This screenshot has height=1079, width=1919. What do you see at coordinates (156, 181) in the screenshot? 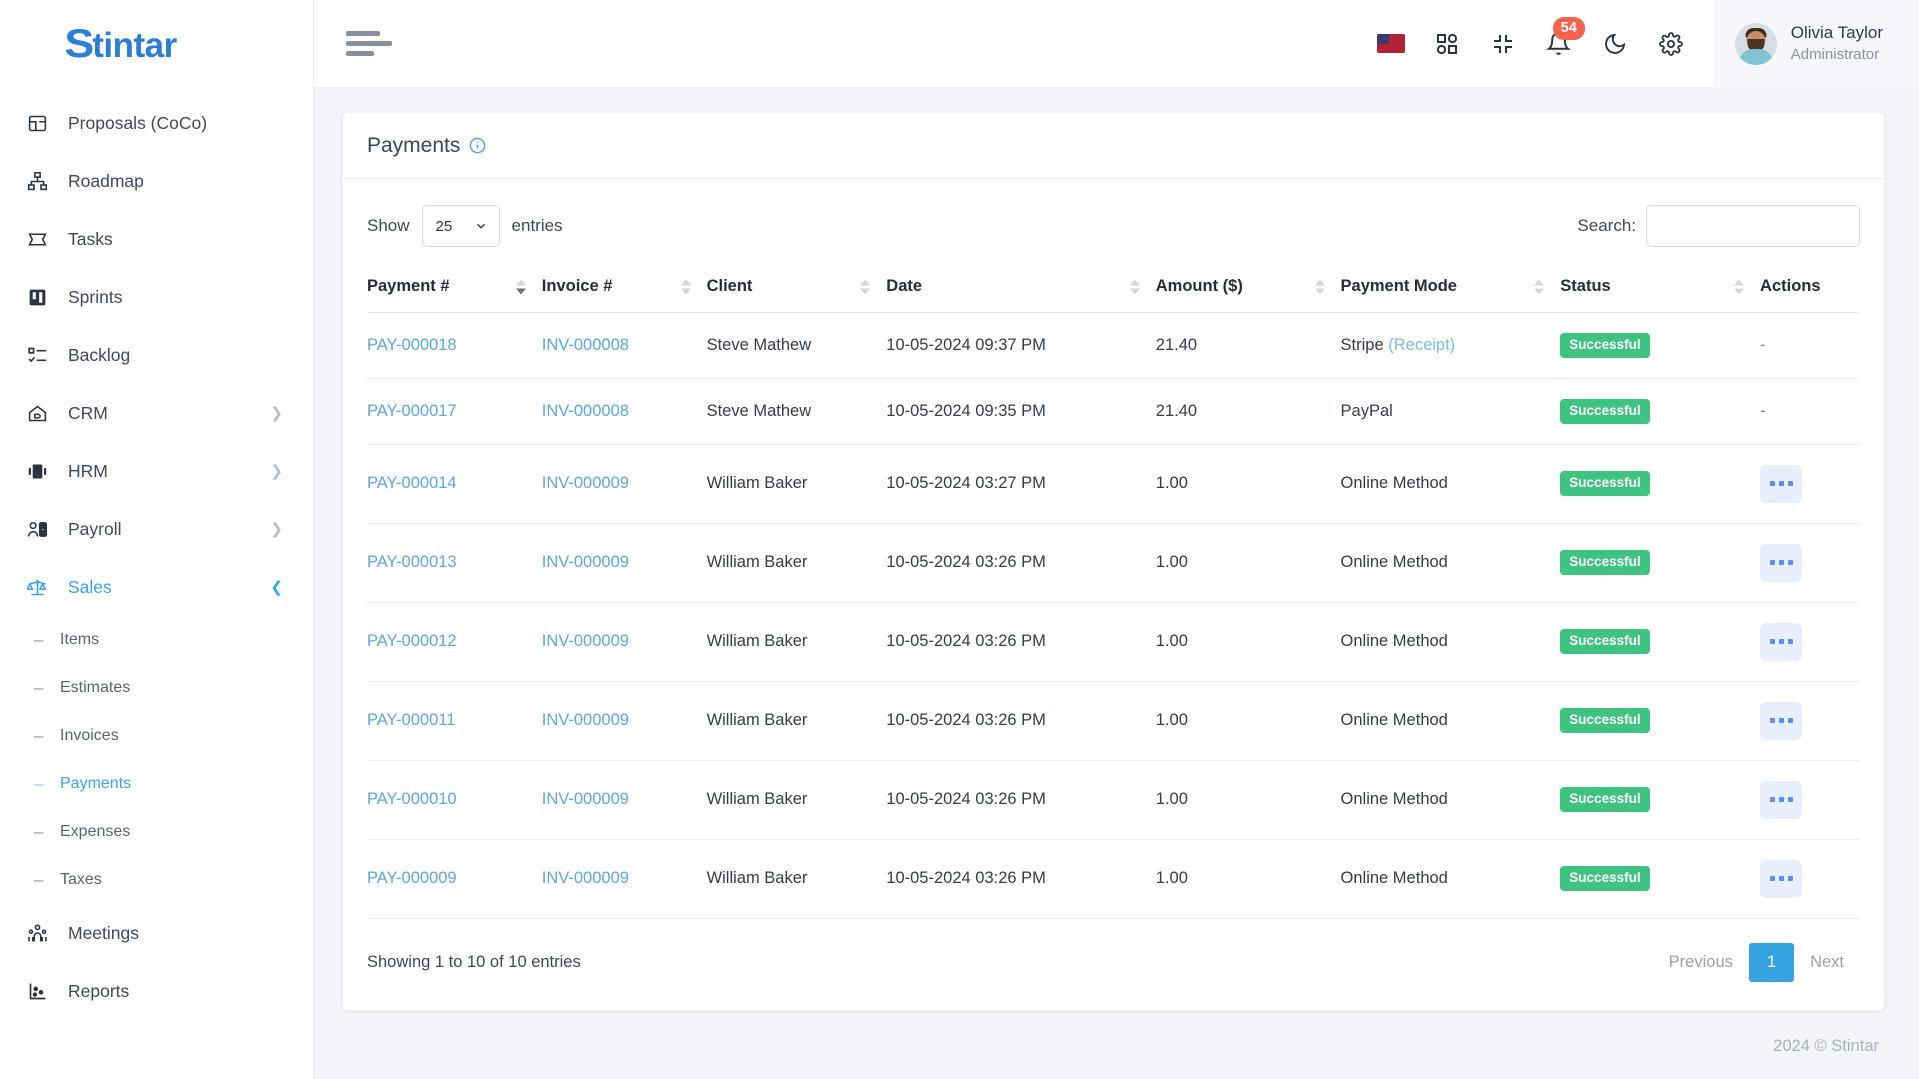
I see `sidebar-item-roadmap: Roadmap` at bounding box center [156, 181].